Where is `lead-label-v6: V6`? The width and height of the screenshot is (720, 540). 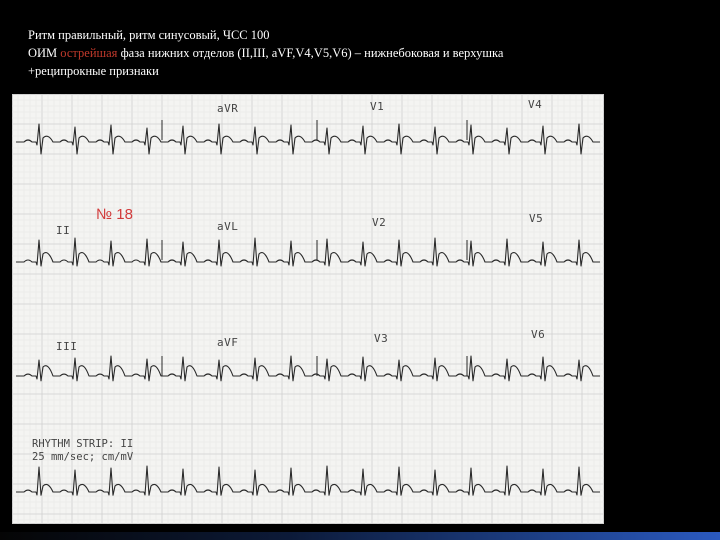
lead-label-v6: V6 is located at coordinates (538, 334).